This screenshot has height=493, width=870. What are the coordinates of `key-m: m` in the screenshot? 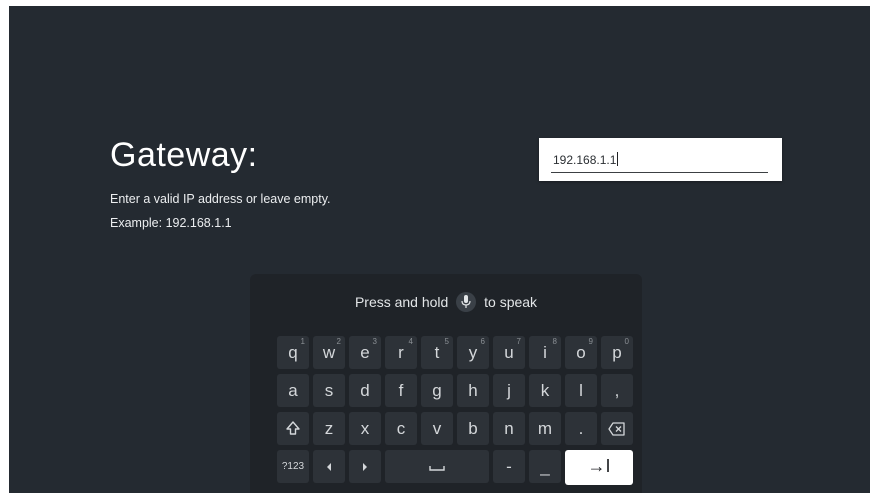 It's located at (545, 428).